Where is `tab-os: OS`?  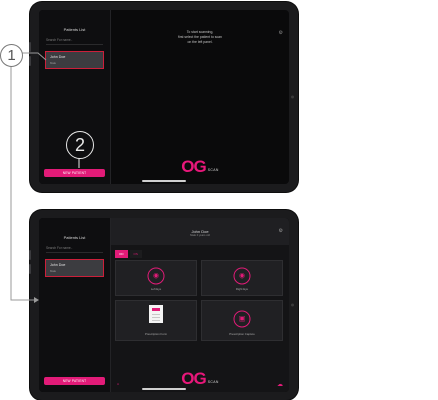
tab-os: OS is located at coordinates (135, 254).